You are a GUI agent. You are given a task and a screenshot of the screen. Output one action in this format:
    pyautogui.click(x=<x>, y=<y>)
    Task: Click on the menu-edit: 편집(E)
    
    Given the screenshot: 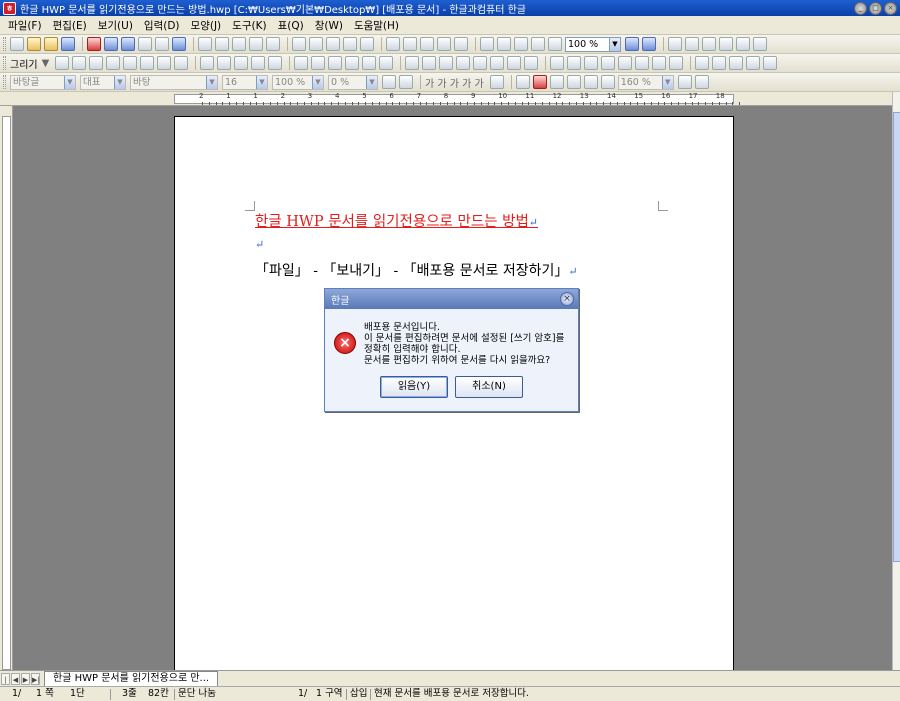 What is the action you would take?
    pyautogui.click(x=70, y=25)
    